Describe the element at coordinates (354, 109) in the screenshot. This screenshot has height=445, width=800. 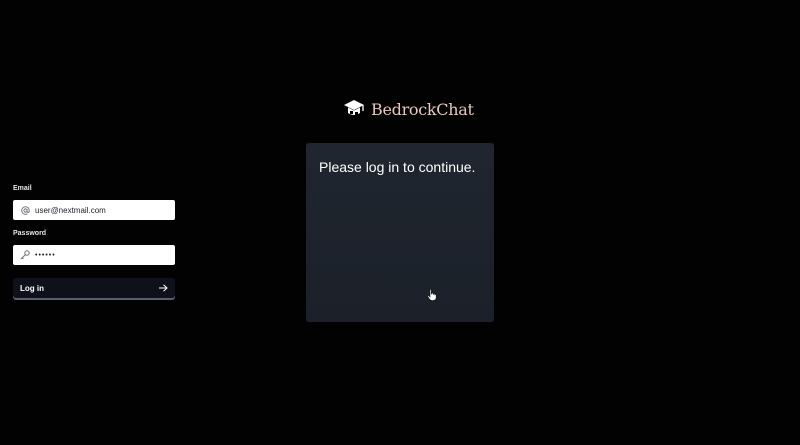
I see `graduation-cap-icon` at that location.